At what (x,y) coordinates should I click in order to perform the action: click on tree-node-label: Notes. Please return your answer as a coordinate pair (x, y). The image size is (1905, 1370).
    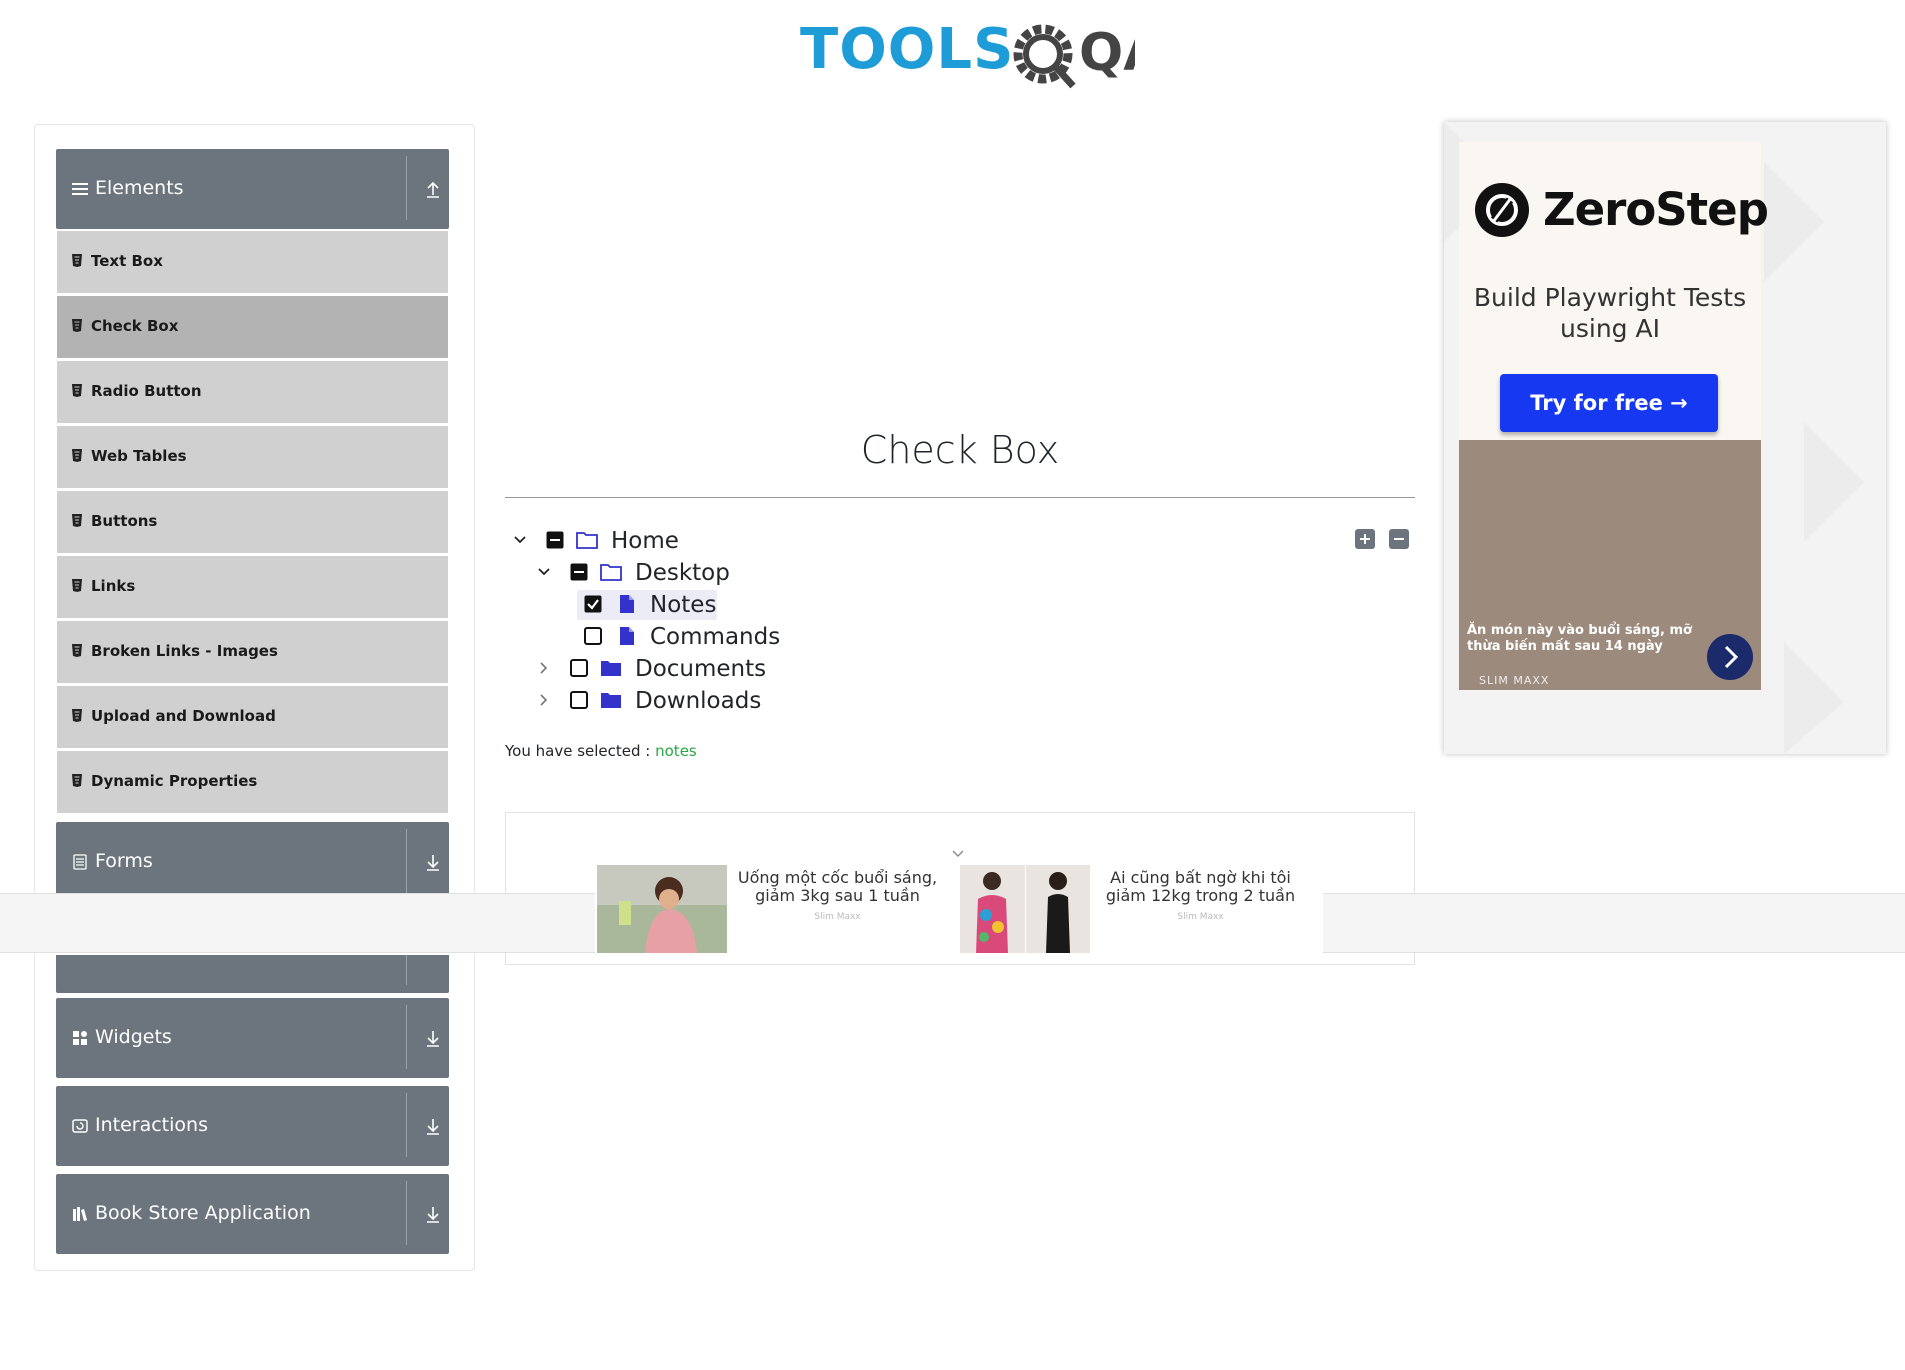
    Looking at the image, I should click on (683, 605).